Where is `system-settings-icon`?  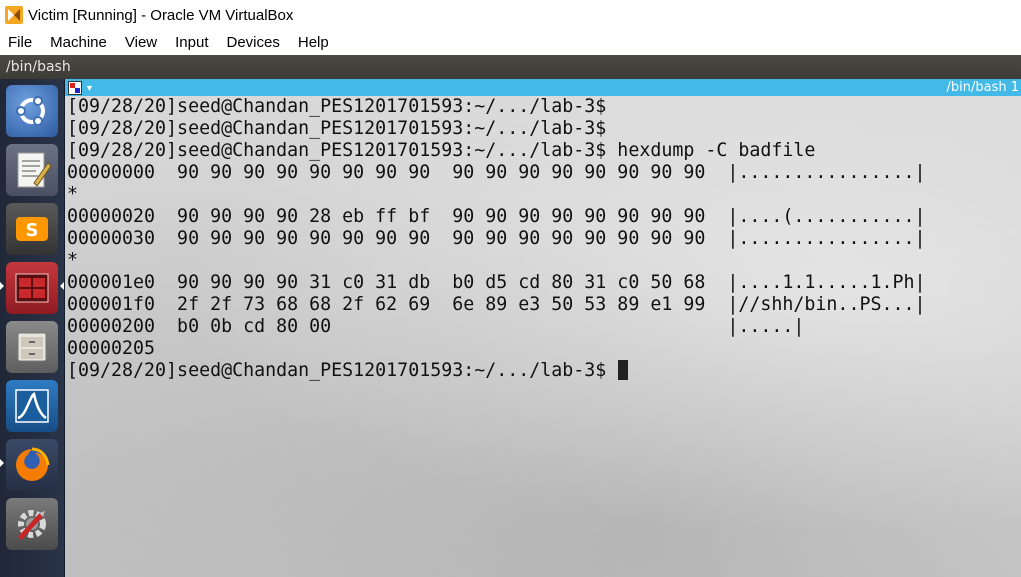
system-settings-icon is located at coordinates (32, 524).